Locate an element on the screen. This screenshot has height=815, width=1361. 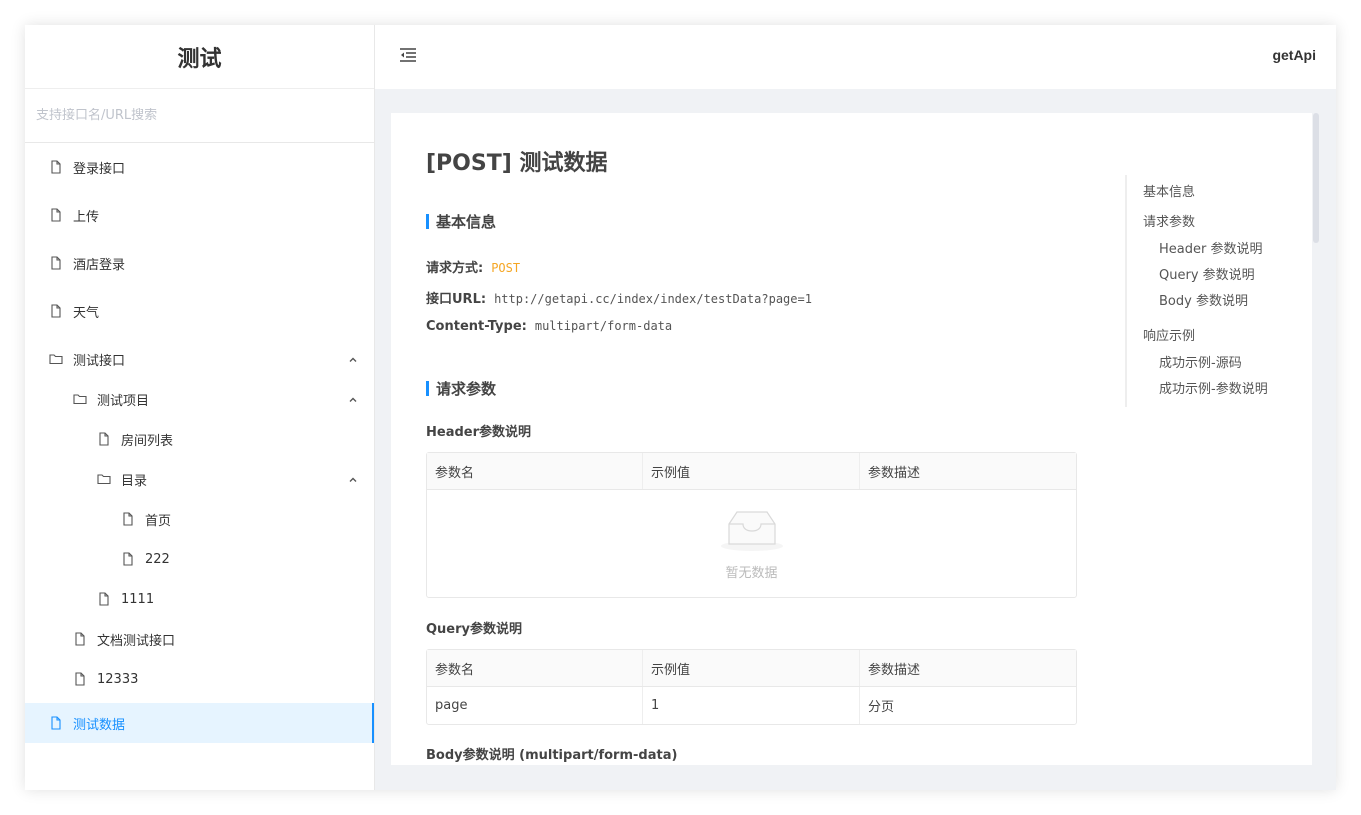
content-type-row: Content-Type: multipart/form-data is located at coordinates (549, 326).